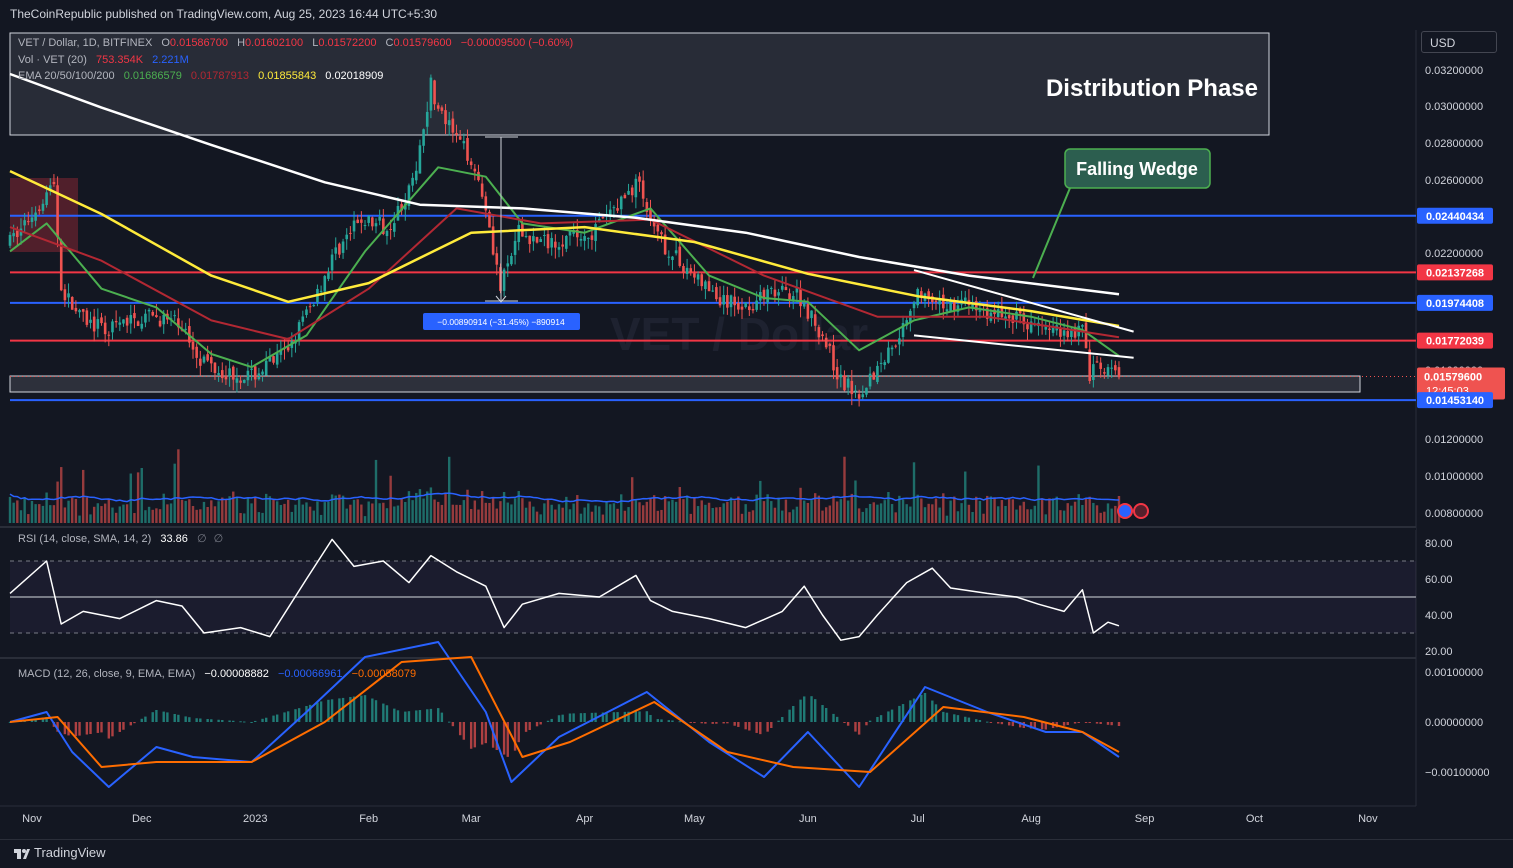 This screenshot has height=868, width=1513. Describe the element at coordinates (1459, 42) in the screenshot. I see `currency-selector: USD` at that location.